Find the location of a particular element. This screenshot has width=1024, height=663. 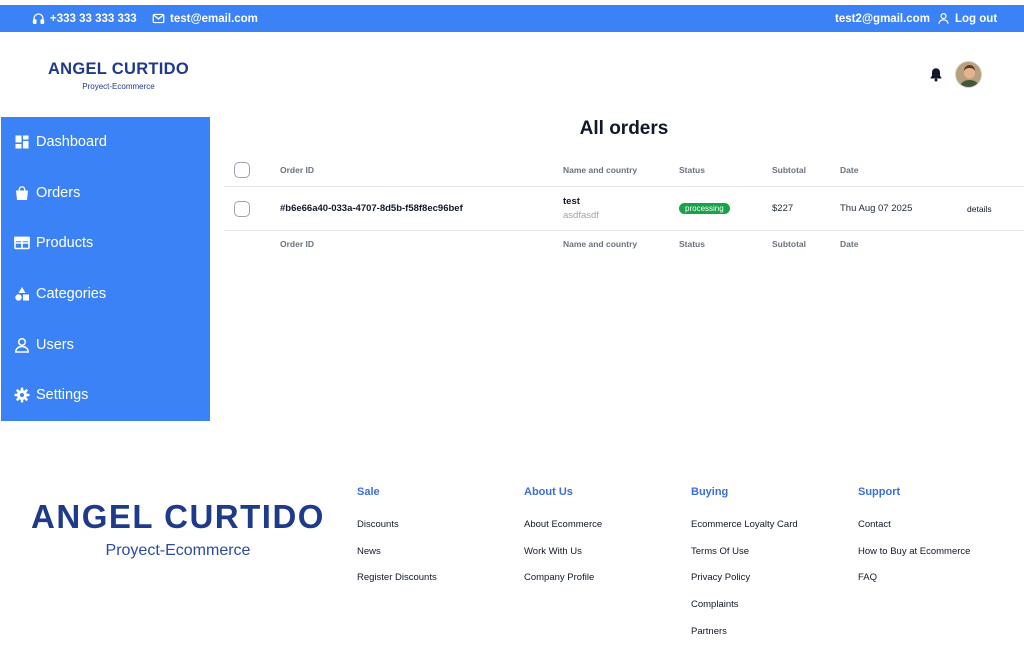

footer-link: Register Discounts is located at coordinates (397, 577).